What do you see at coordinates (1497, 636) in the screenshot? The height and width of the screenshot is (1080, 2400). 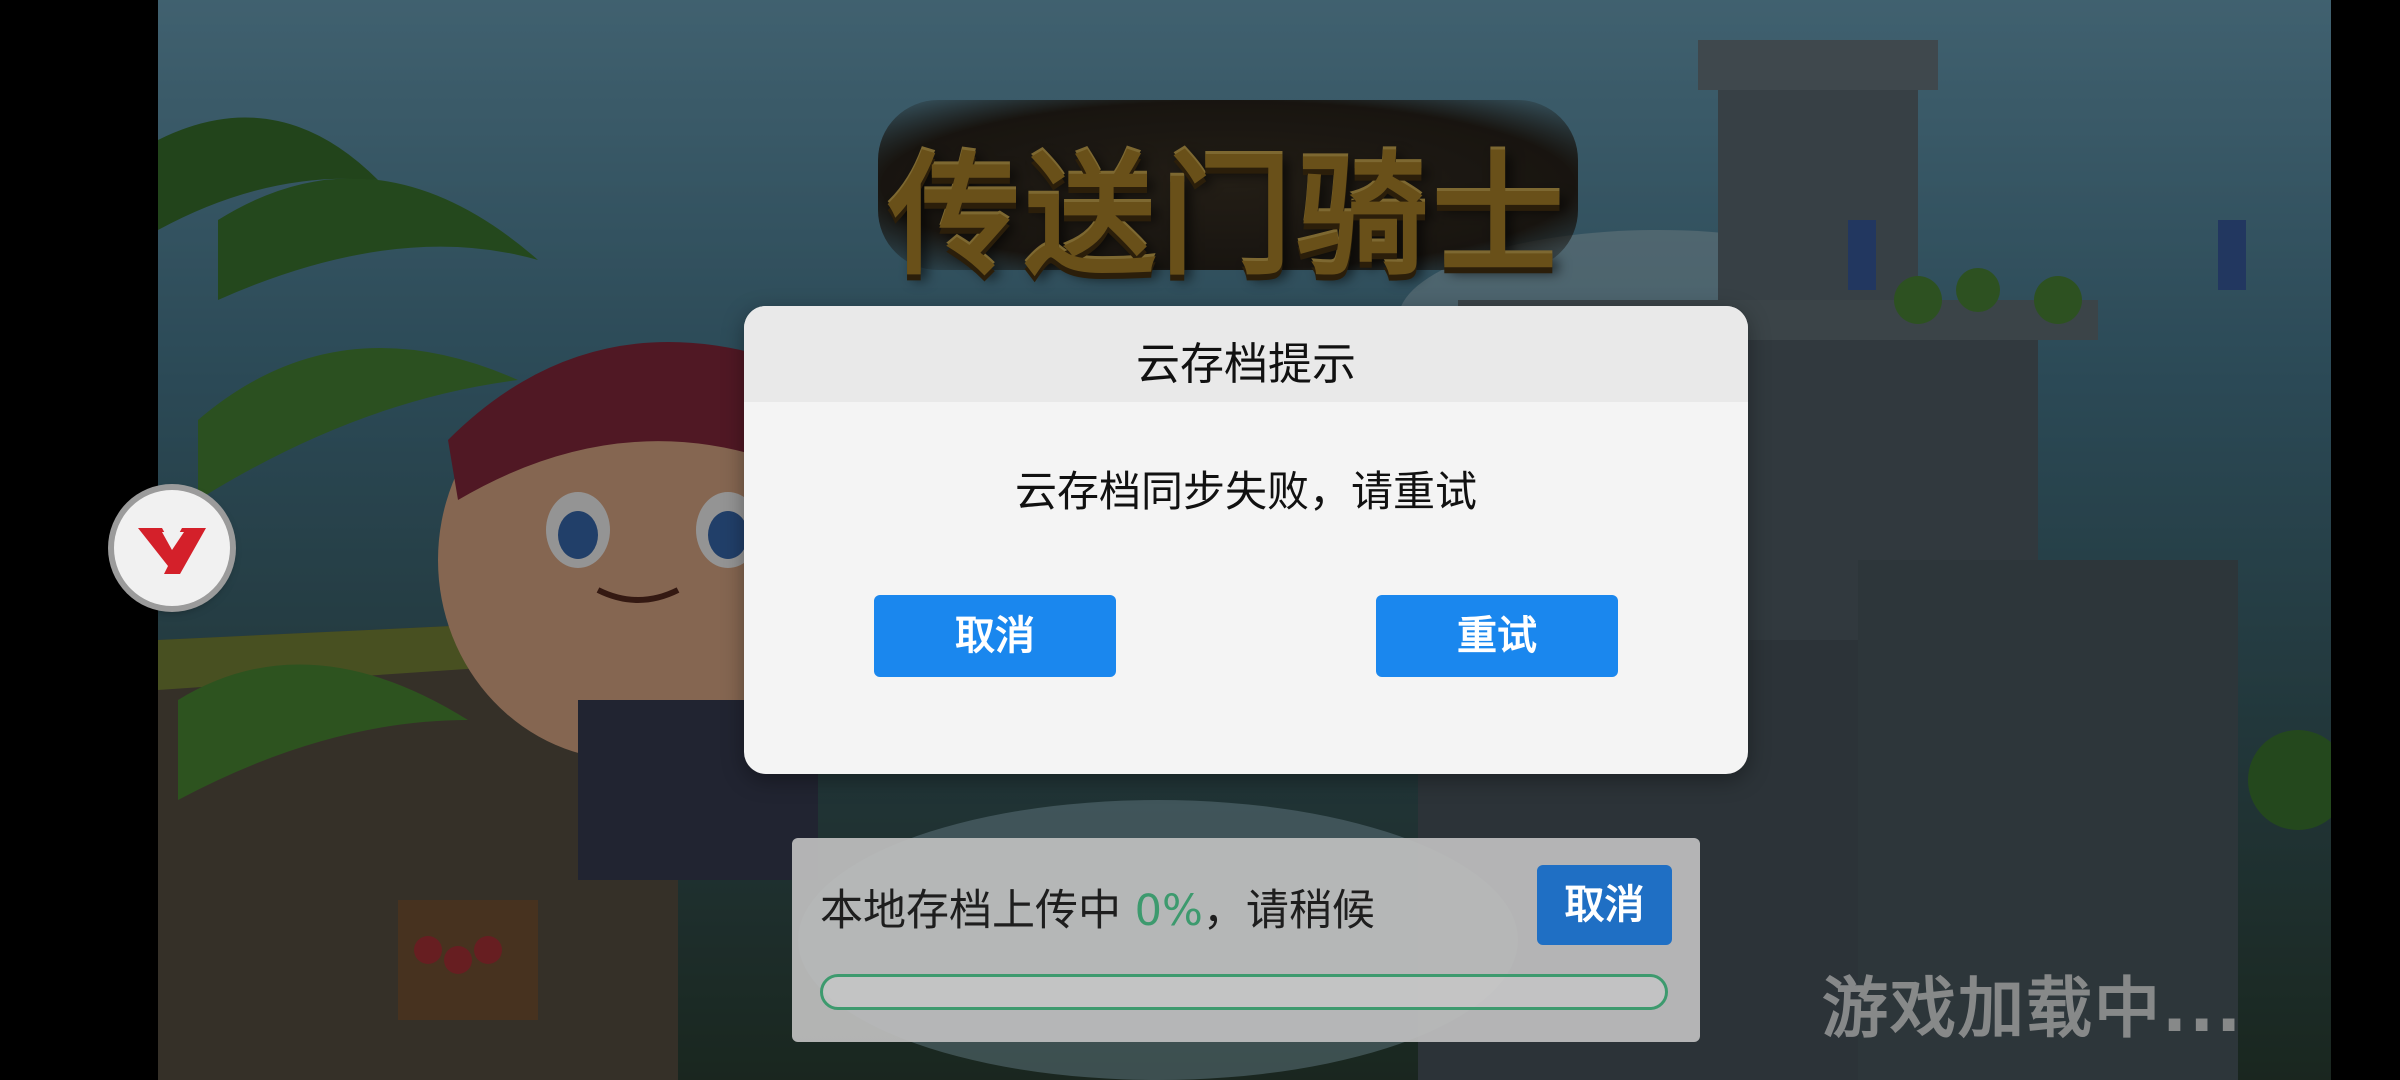 I see `retry-button: 重试` at bounding box center [1497, 636].